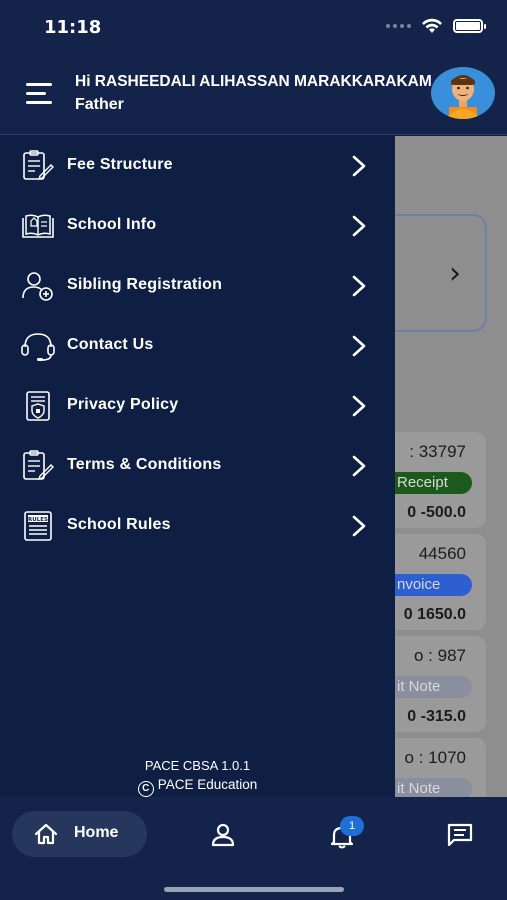 This screenshot has height=900, width=507. Describe the element at coordinates (435, 757) in the screenshot. I see `document-number: o : 1070` at that location.